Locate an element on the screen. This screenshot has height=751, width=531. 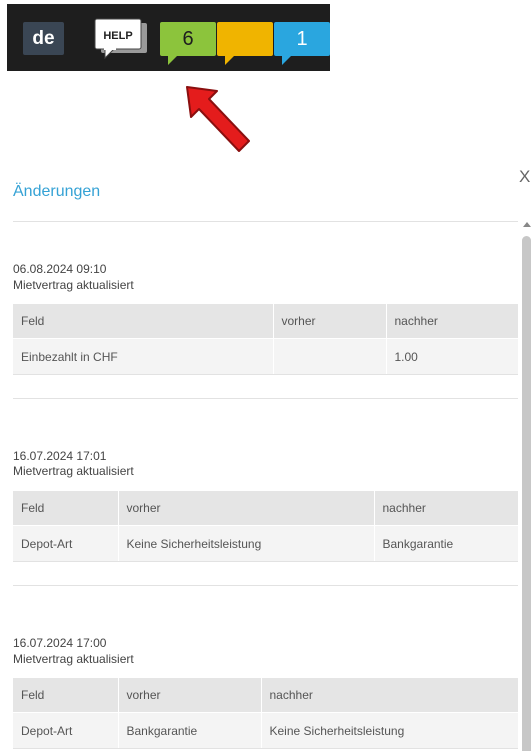
table-cell is located at coordinates (329, 356).